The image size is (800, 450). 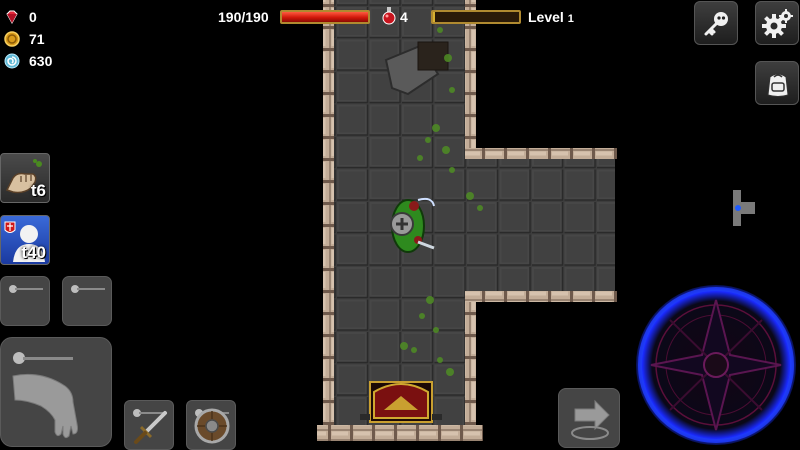 What do you see at coordinates (716, 365) in the screenshot?
I see `move-joystick` at bounding box center [716, 365].